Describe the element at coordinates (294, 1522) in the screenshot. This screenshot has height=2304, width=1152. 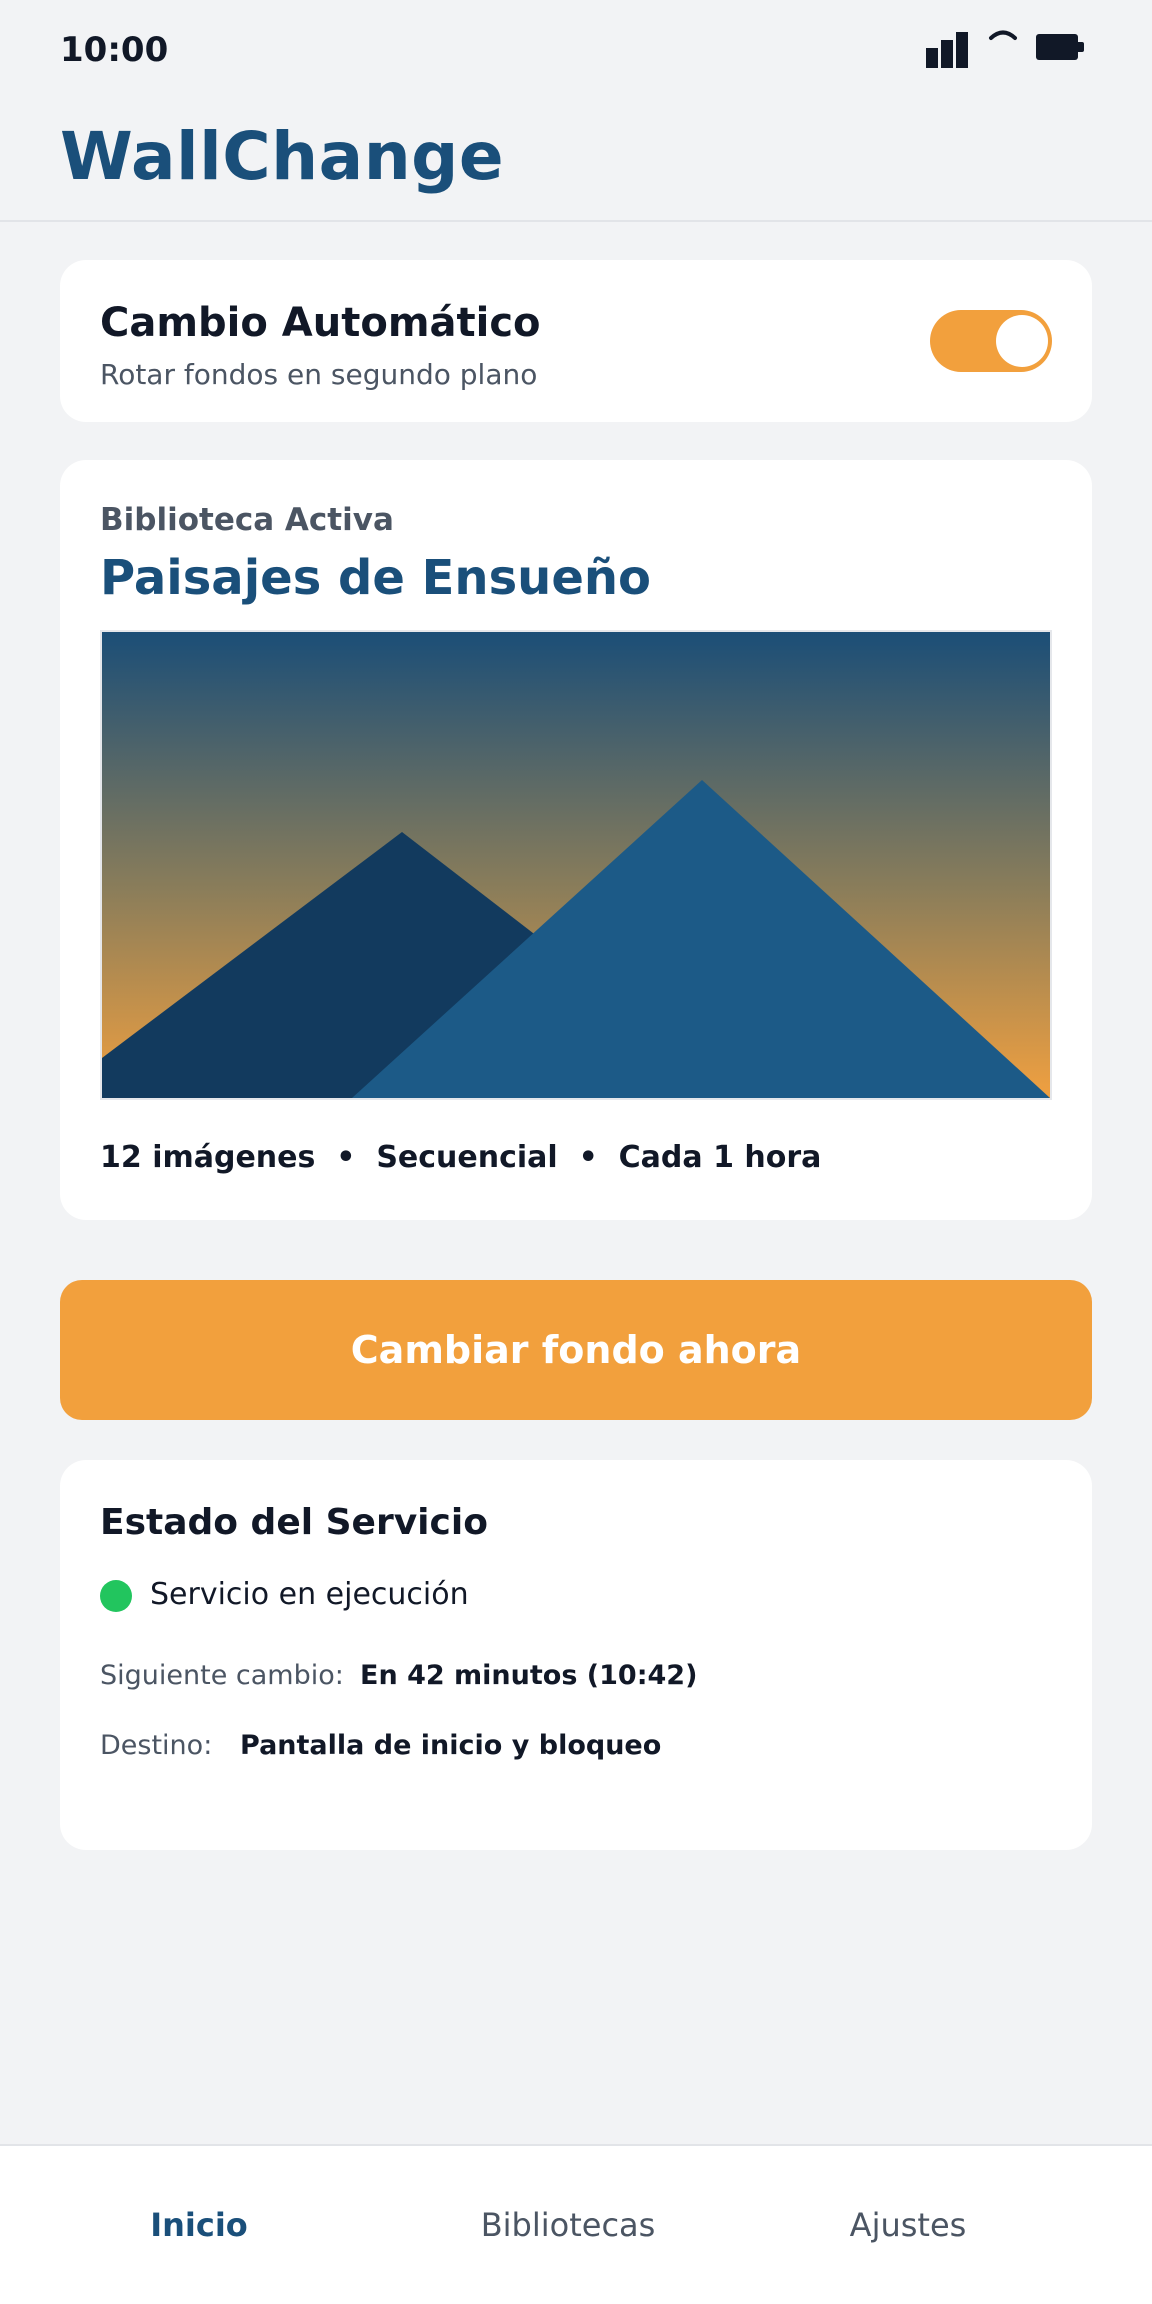
I see `service-status-title: Estado del Servicio` at that location.